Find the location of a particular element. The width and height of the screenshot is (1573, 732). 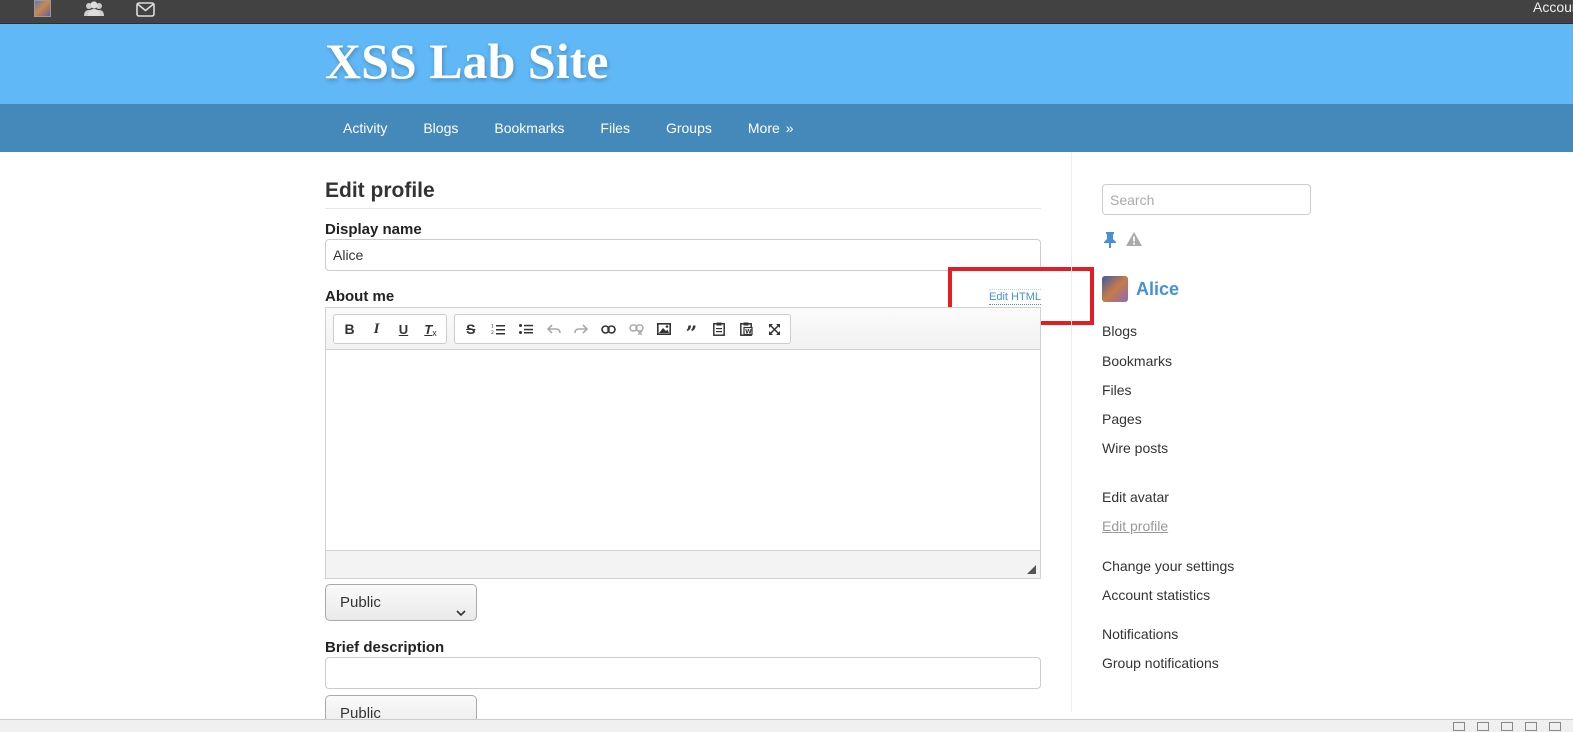

sidebar-item-pages: Pages is located at coordinates (1122, 419).